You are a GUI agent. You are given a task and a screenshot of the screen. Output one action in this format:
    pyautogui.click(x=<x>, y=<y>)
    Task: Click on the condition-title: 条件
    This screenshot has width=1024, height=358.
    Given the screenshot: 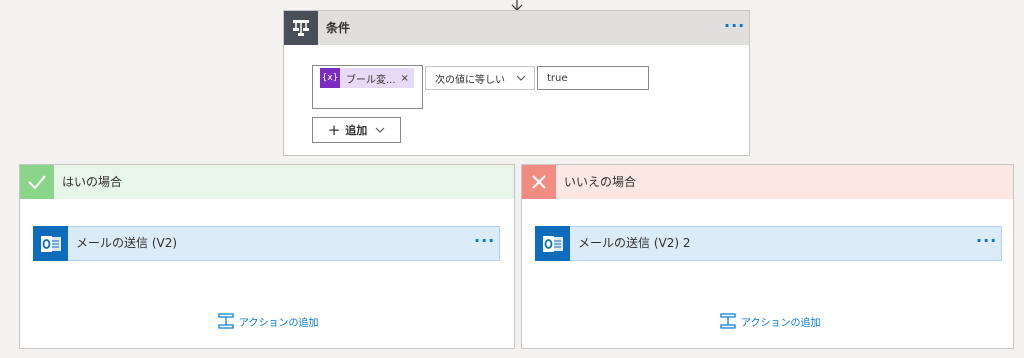 What is the action you would take?
    pyautogui.click(x=338, y=28)
    